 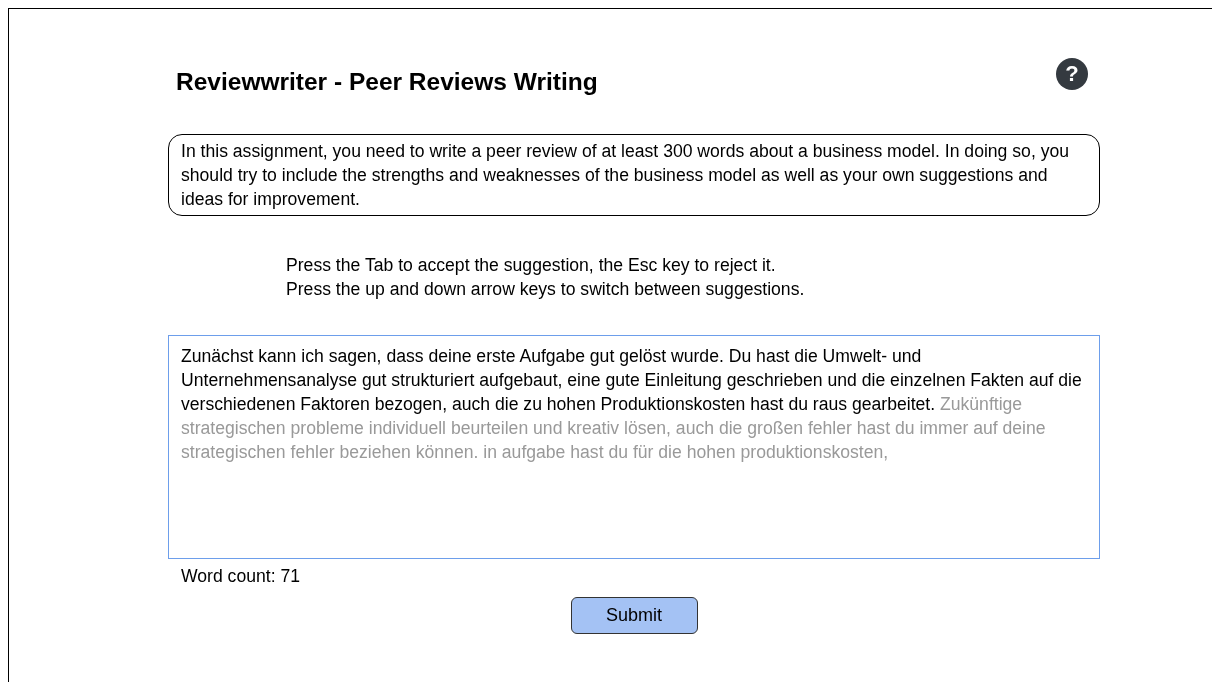 I want to click on hint-text: Press the up and down arrow keys to switch between suggestions., so click(x=546, y=289).